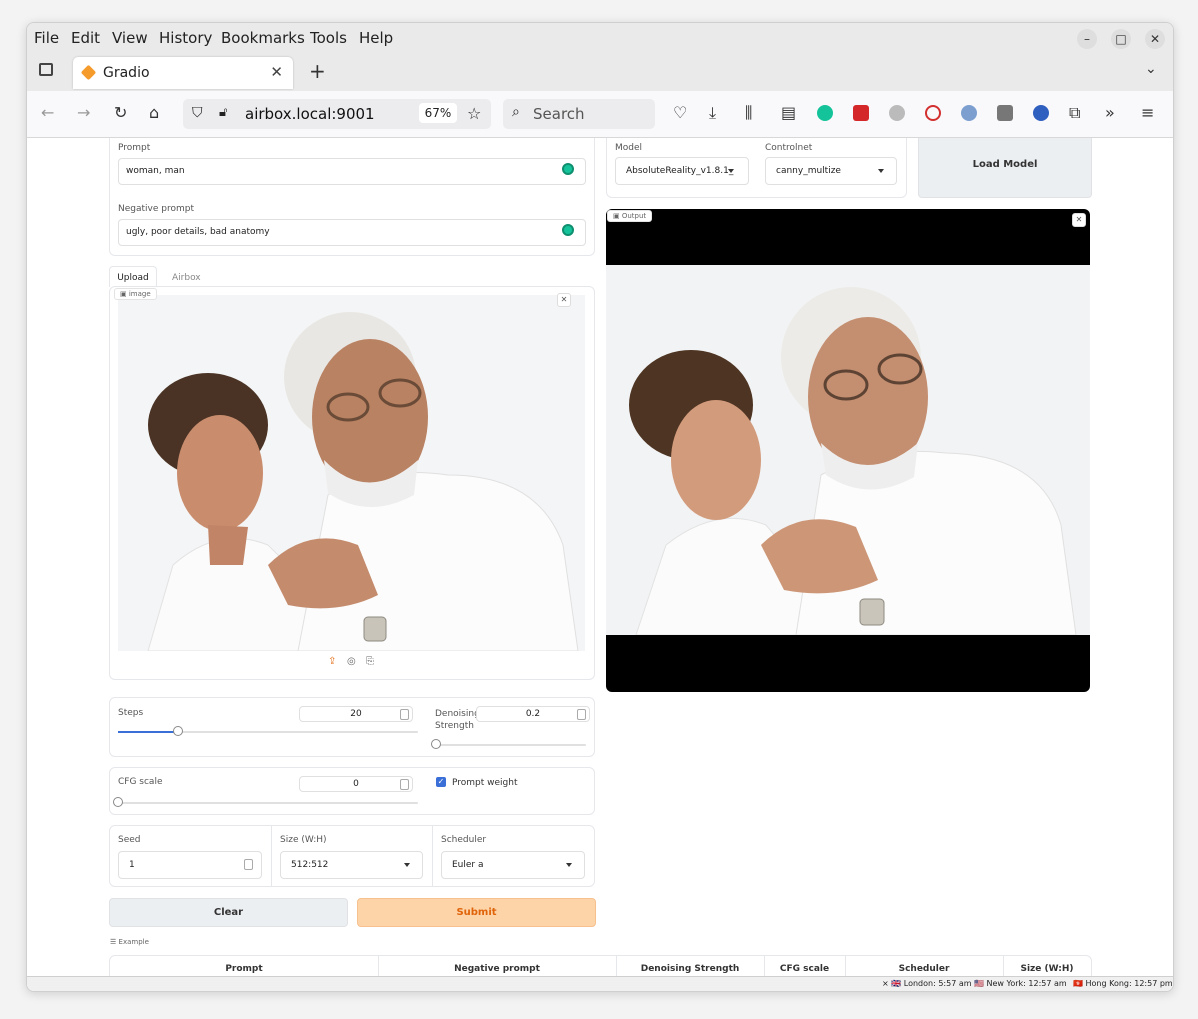  Describe the element at coordinates (118, 802) in the screenshot. I see `cfg-slider-thumb` at that location.